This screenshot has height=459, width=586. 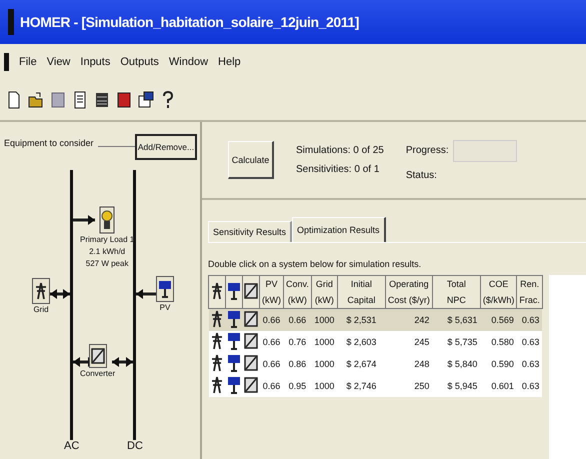 What do you see at coordinates (298, 386) in the screenshot?
I see `table-cell: 0.95` at bounding box center [298, 386].